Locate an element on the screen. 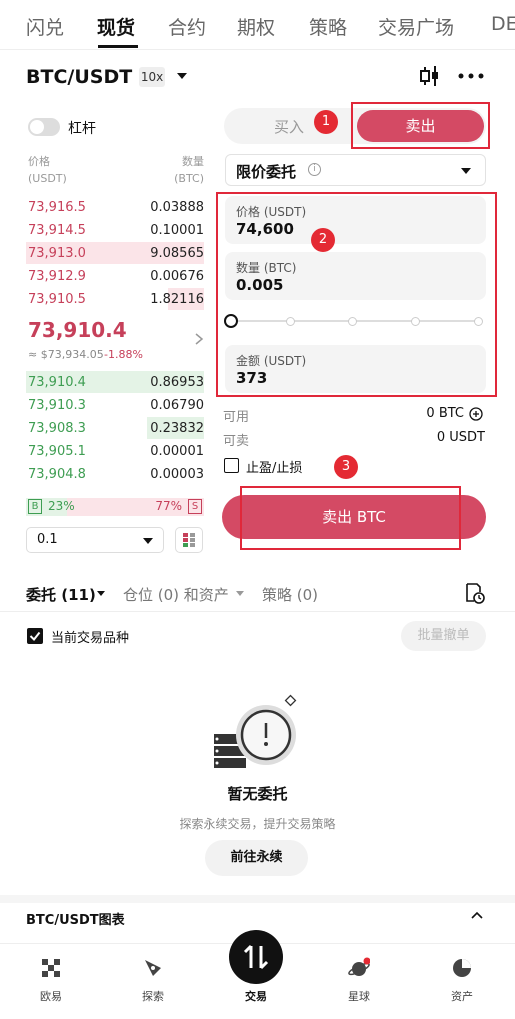 This screenshot has width=515, height=1019. ask-row: 73,916.5 0.03888 is located at coordinates (115, 208).